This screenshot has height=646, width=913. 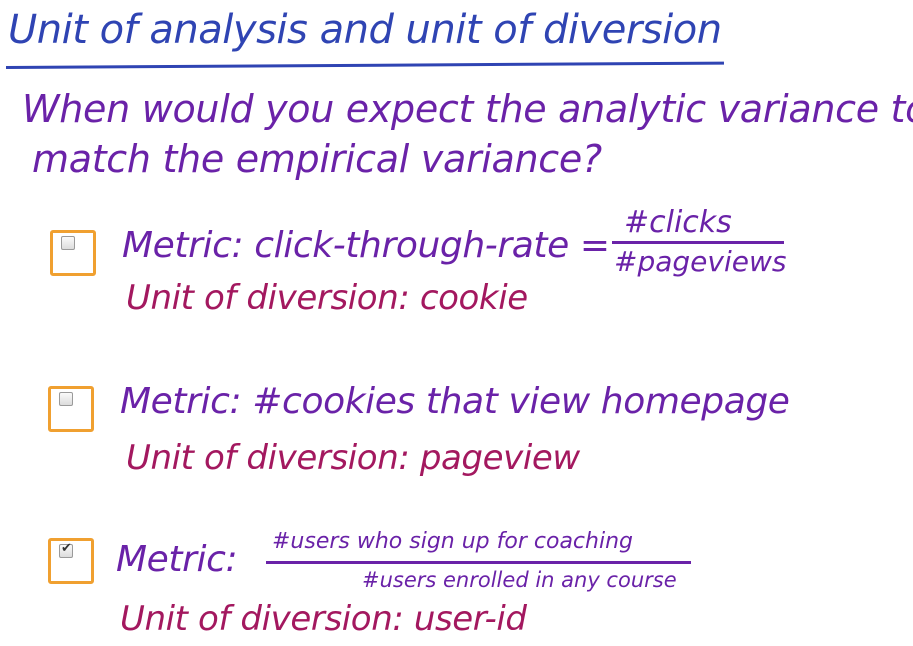 I want to click on option-1-fraction-denominator: #pageviews, so click(x=700, y=261).